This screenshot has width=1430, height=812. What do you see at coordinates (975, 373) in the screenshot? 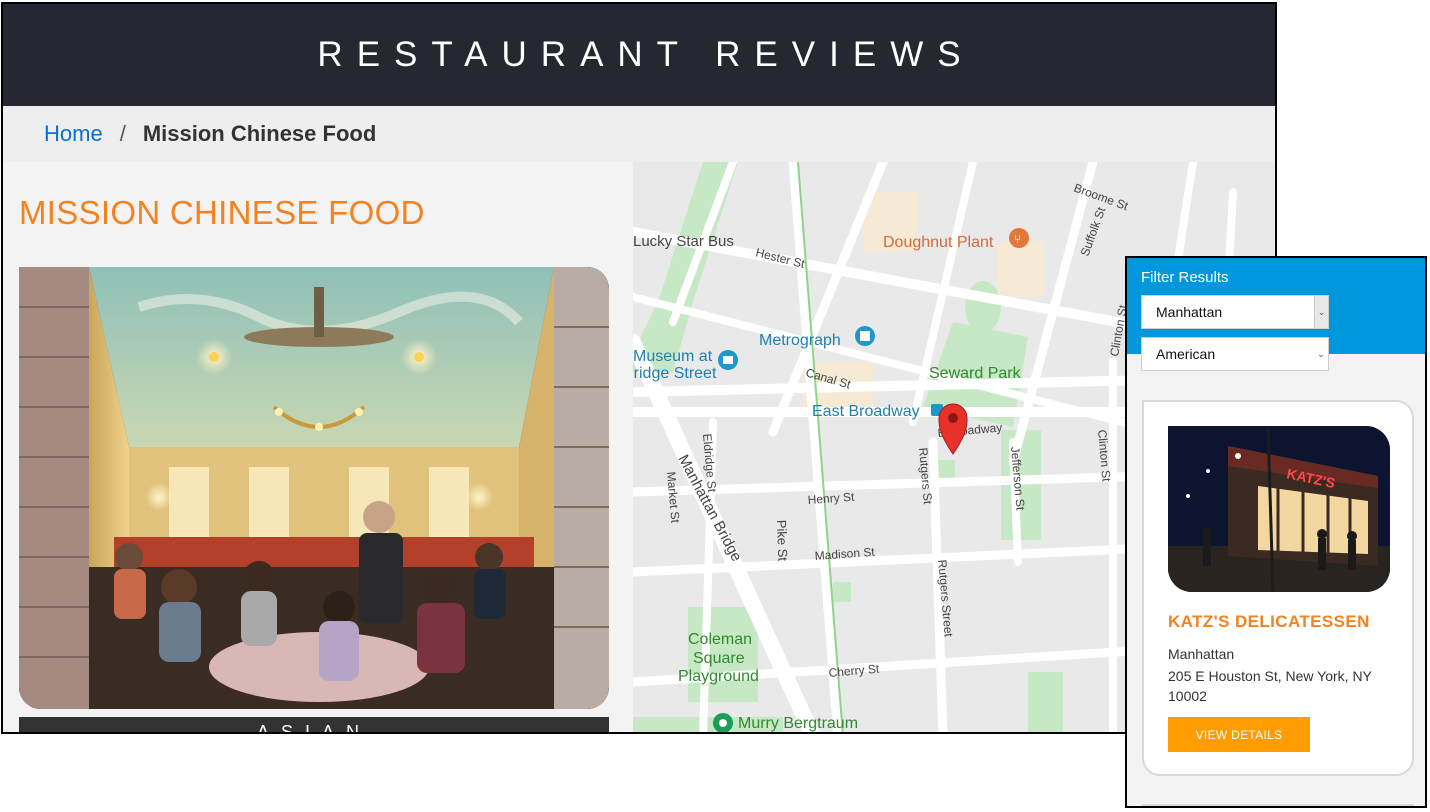
I see `map-label-seward-park: Seward Park` at bounding box center [975, 373].